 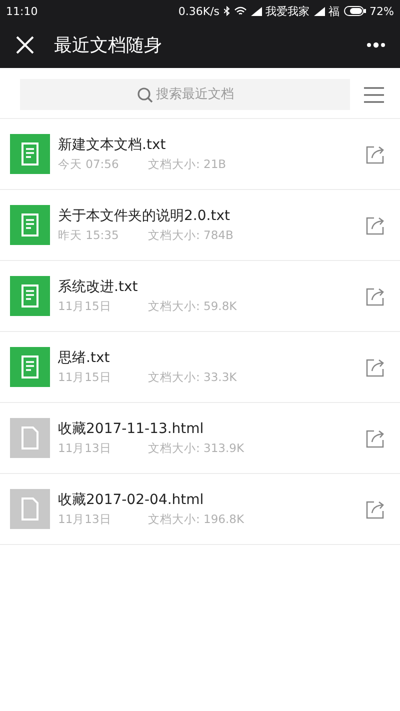 What do you see at coordinates (200, 296) in the screenshot?
I see `file-item: 系统改进.txt 11月15日 文档大小: 59.8K` at bounding box center [200, 296].